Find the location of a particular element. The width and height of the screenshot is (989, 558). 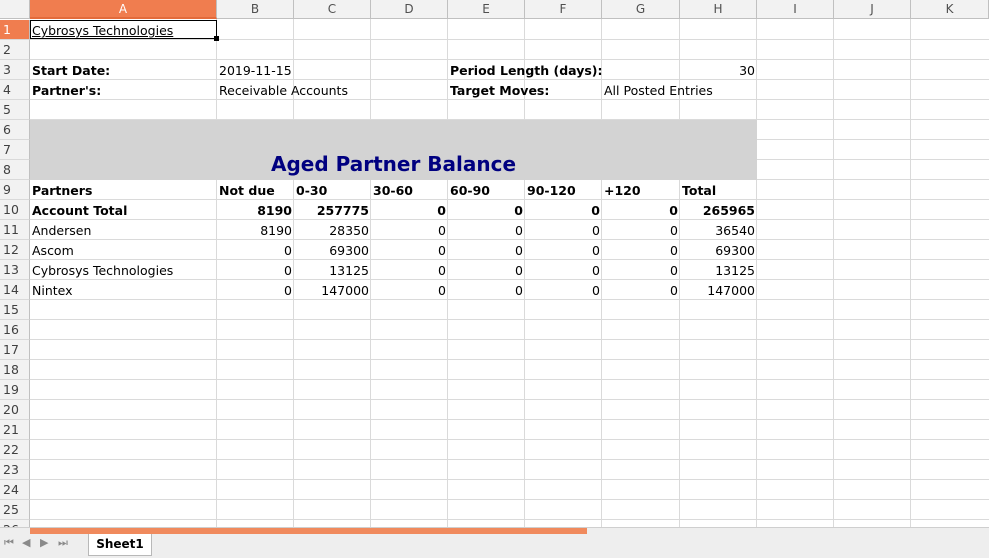

column-header-h: H is located at coordinates (718, 9).